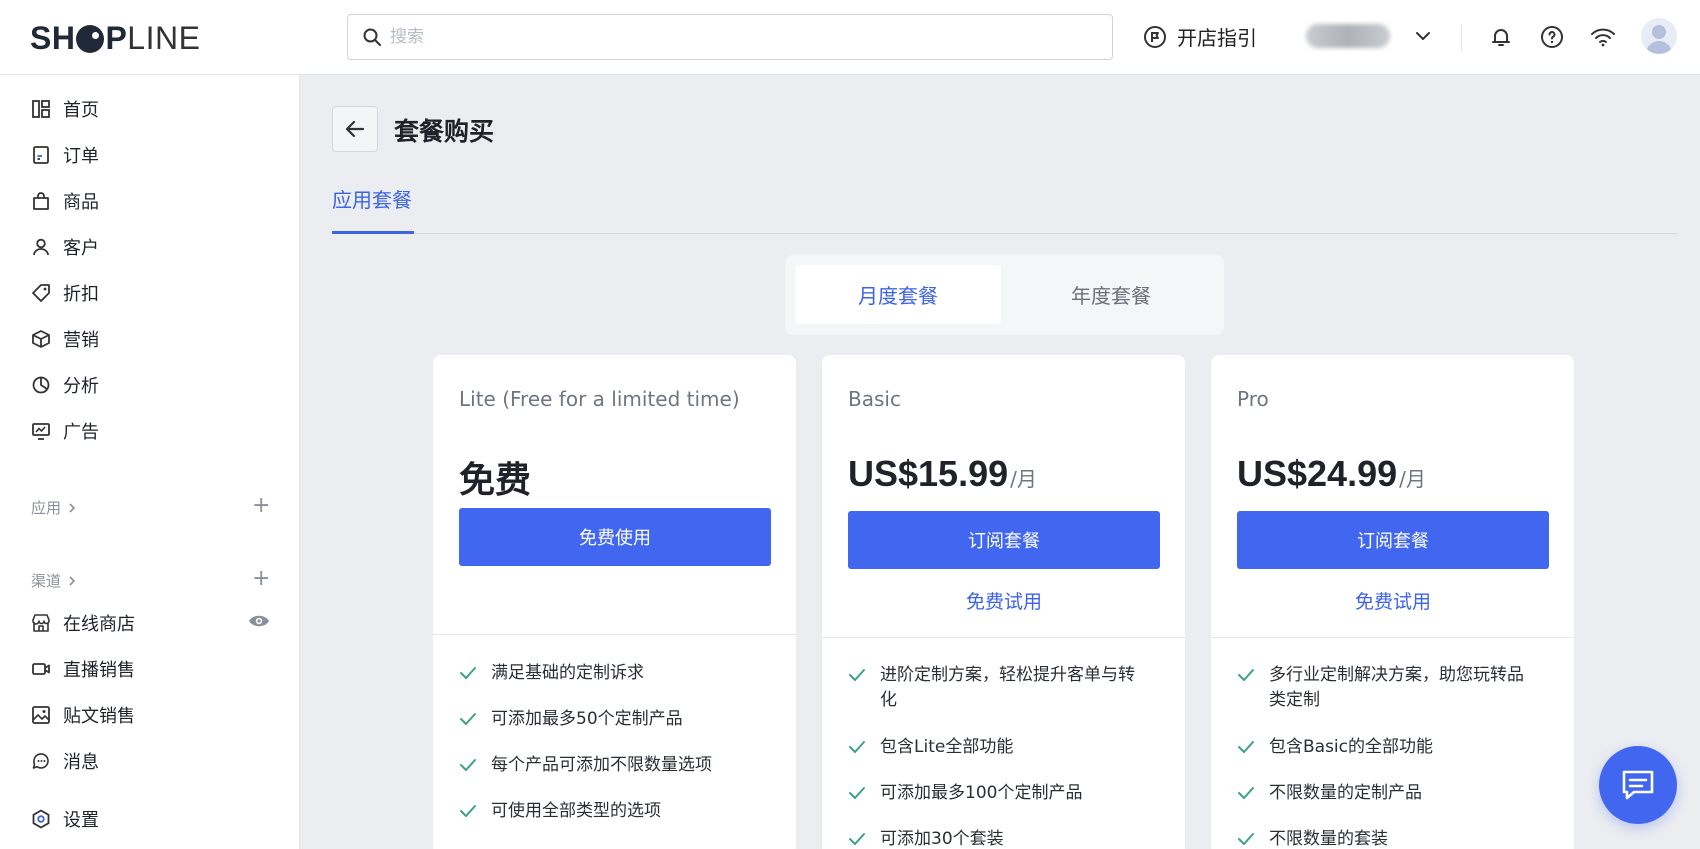 The width and height of the screenshot is (1700, 849). What do you see at coordinates (355, 129) in the screenshot?
I see `back-button` at bounding box center [355, 129].